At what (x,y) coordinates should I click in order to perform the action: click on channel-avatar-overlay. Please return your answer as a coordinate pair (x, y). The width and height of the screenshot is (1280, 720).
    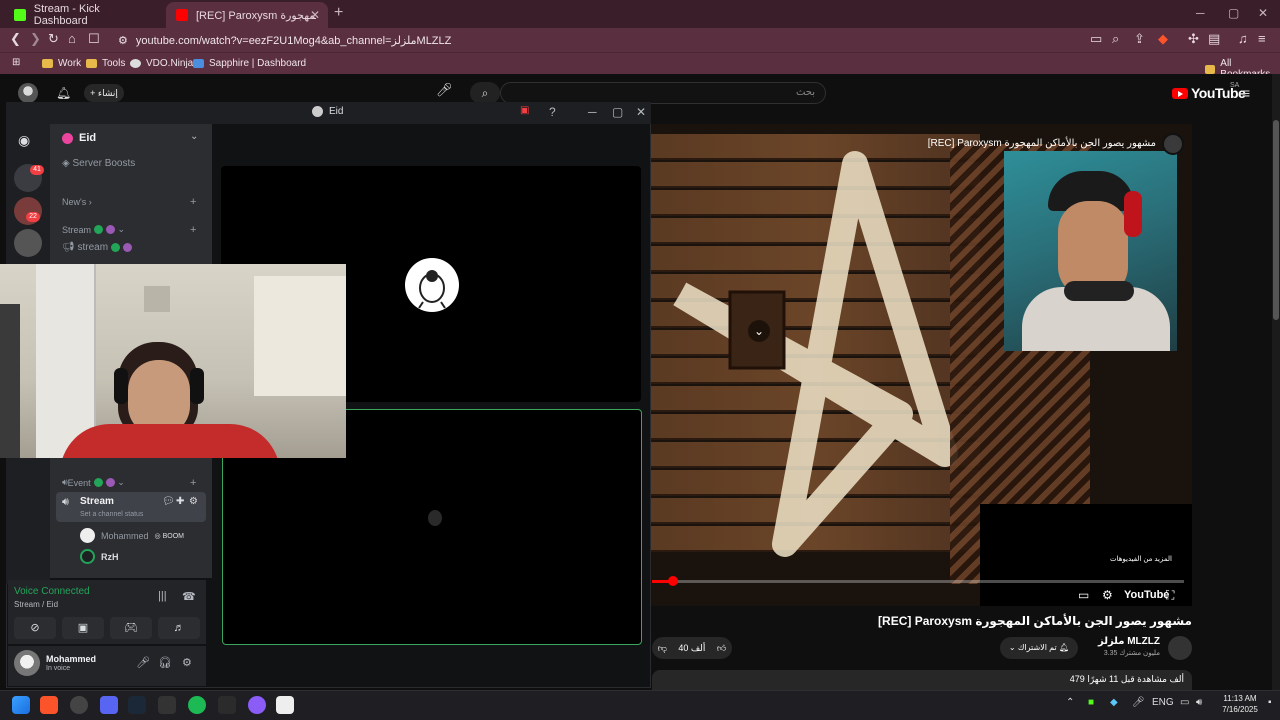
    Looking at the image, I should click on (1173, 144).